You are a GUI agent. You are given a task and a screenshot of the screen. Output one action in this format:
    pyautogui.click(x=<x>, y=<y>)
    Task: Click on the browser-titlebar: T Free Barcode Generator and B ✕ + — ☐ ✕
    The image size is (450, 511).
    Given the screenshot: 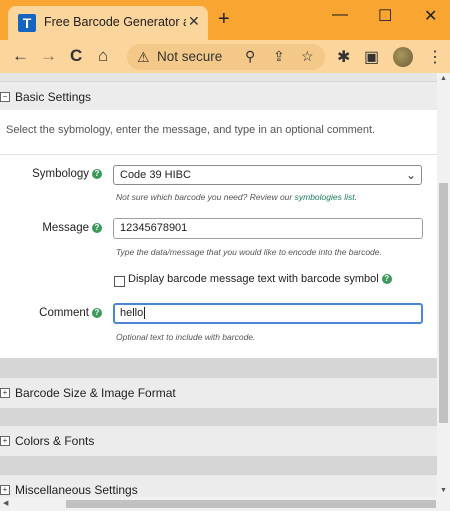 What is the action you would take?
    pyautogui.click(x=225, y=20)
    